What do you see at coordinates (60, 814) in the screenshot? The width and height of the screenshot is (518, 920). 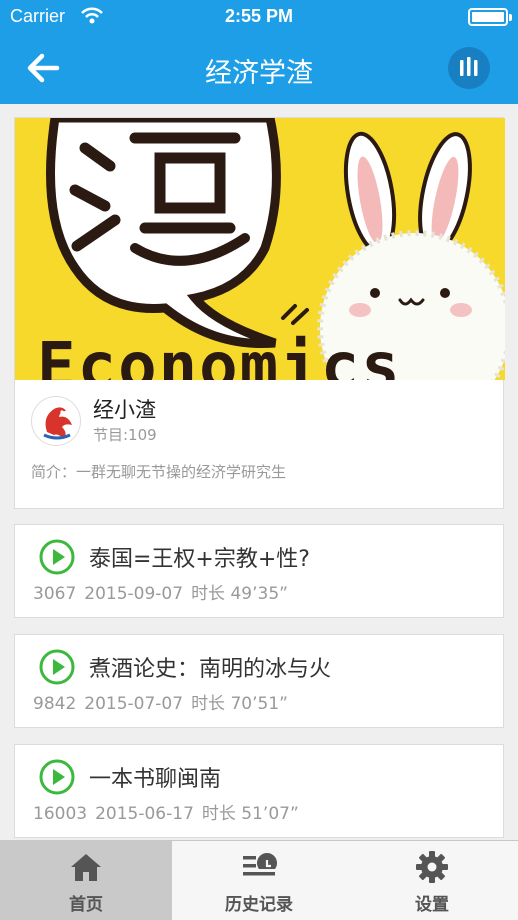 I see `play-count: 16003` at bounding box center [60, 814].